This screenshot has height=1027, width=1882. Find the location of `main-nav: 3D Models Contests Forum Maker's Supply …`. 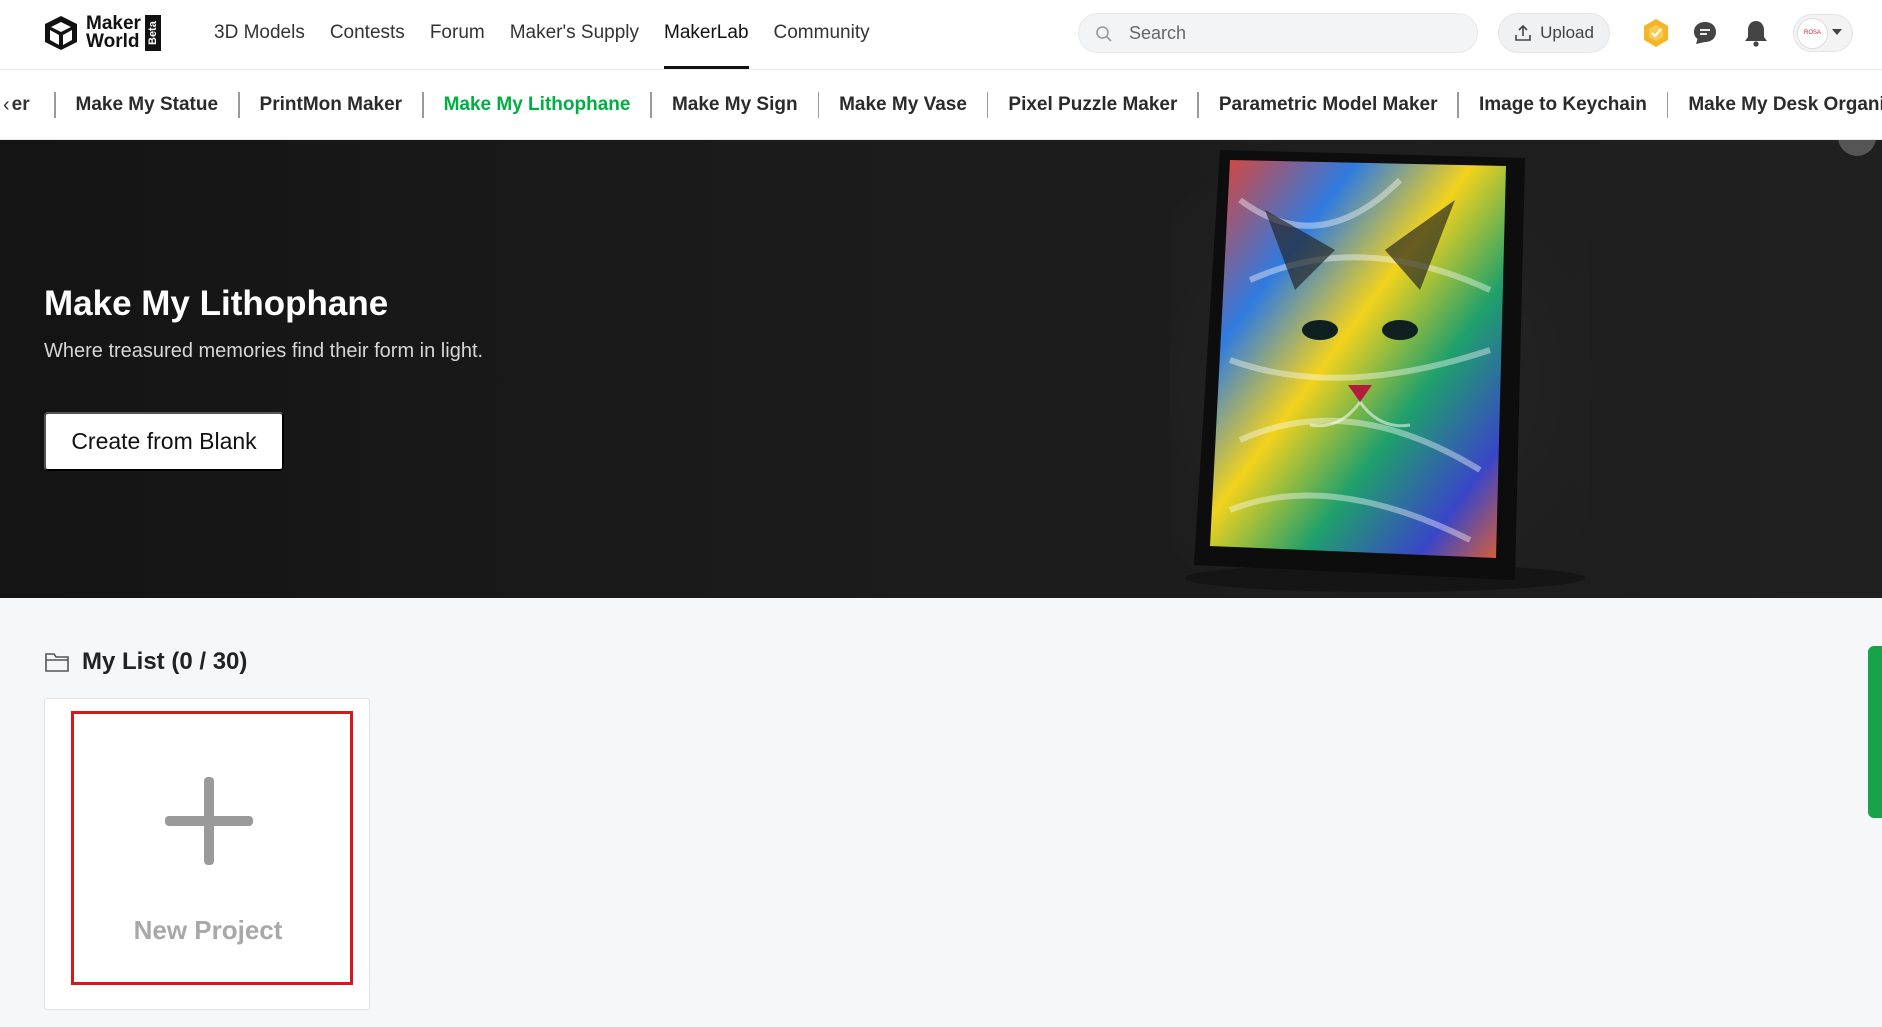

main-nav: 3D Models Contests Forum Maker's Supply … is located at coordinates (554, 35).